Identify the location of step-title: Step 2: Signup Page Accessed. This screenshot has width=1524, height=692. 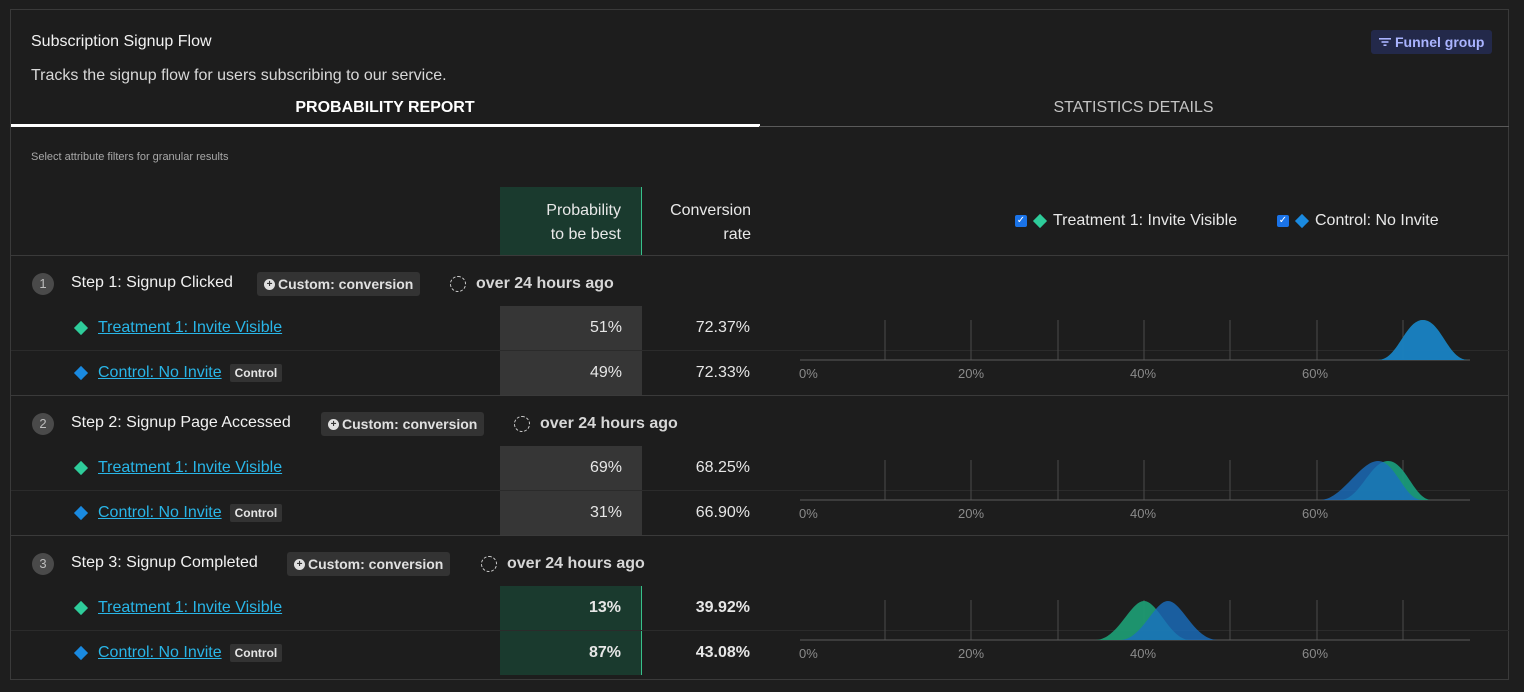
(181, 422).